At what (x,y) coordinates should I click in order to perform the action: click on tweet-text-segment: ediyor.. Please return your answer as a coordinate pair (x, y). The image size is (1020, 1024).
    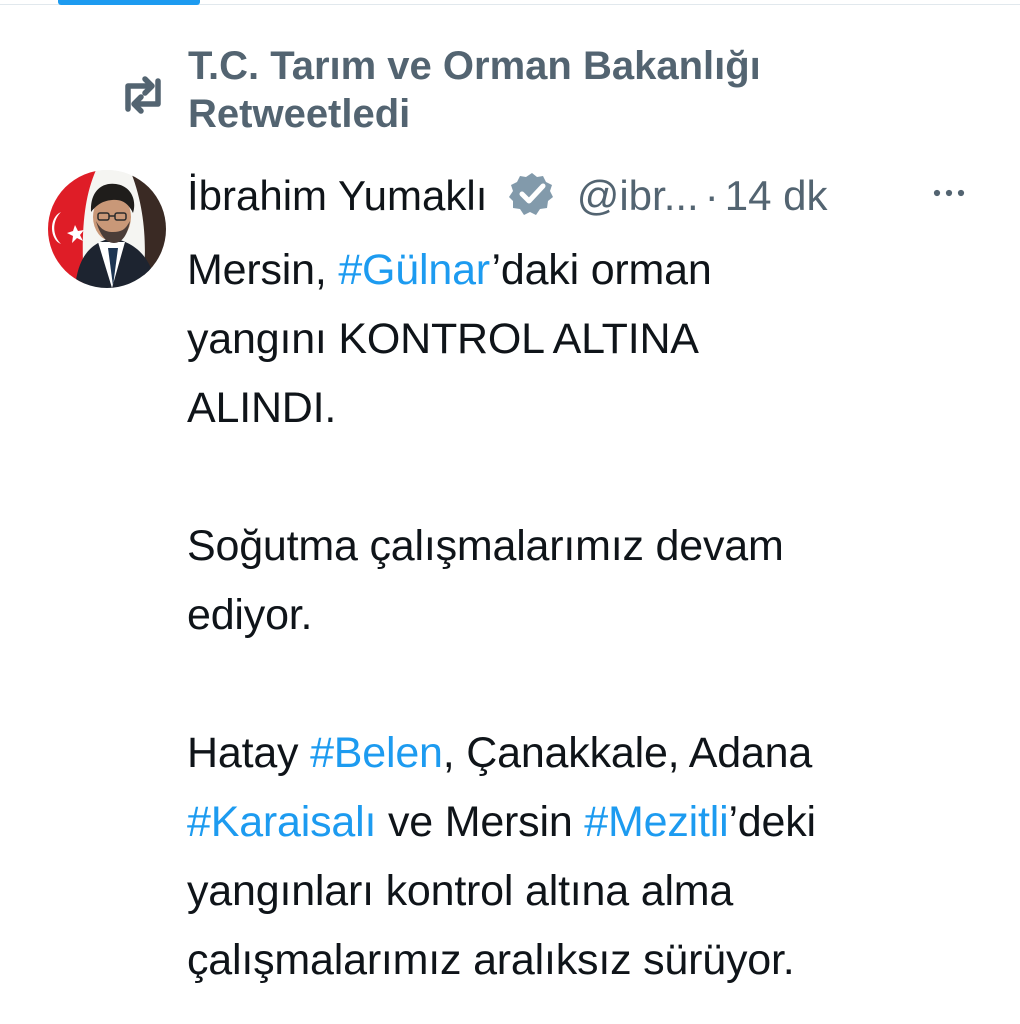
    Looking at the image, I should click on (250, 615).